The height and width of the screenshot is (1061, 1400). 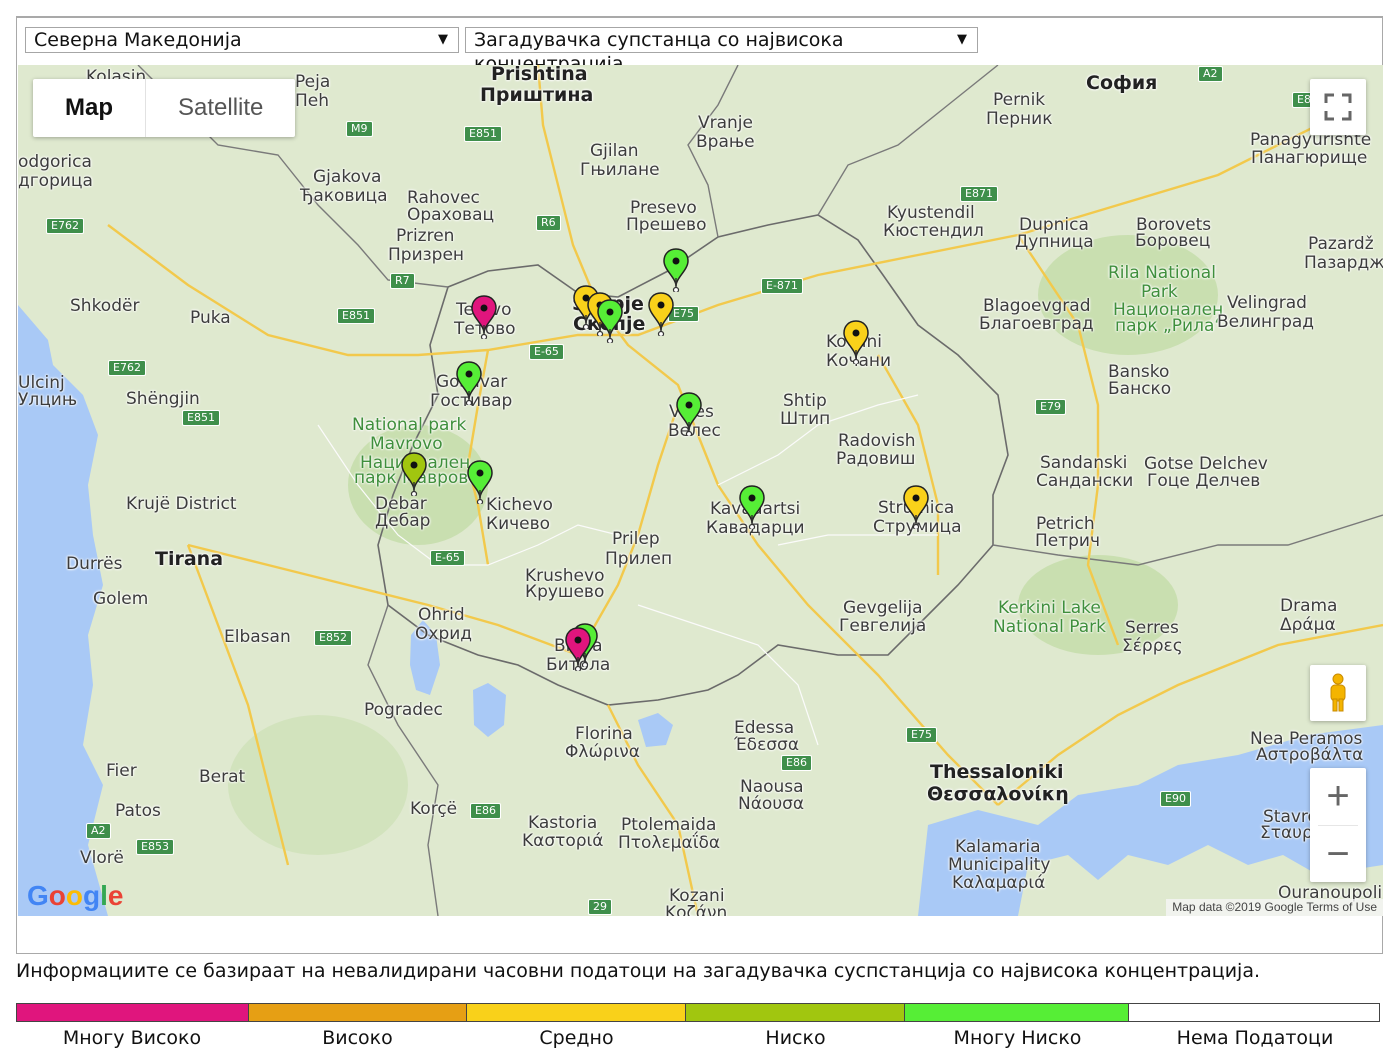 I want to click on zoom-in-button: +, so click(x=1338, y=796).